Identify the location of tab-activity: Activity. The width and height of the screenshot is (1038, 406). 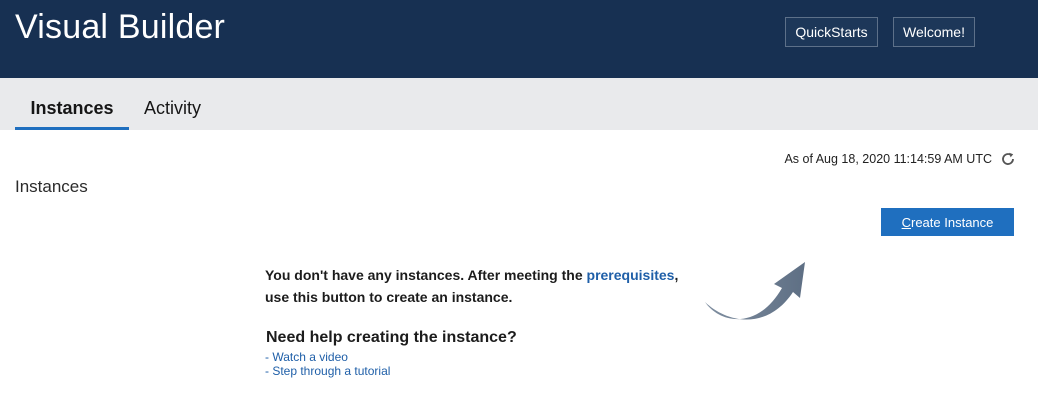
(172, 104).